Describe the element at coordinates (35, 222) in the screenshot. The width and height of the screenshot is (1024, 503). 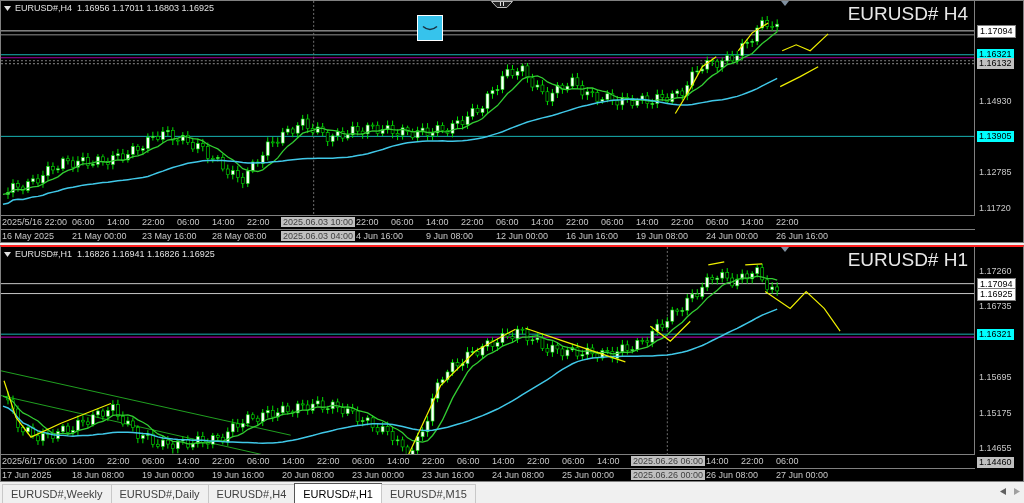
I see `time-label: 2025/5/16 22:00` at that location.